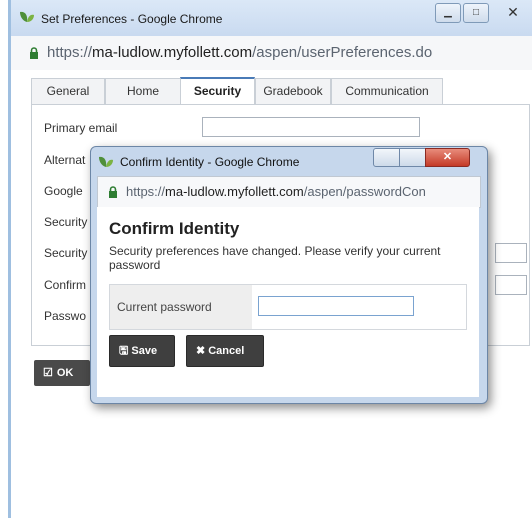 The width and height of the screenshot is (532, 518). Describe the element at coordinates (106, 164) in the screenshot. I see `dialog-logo-icon` at that location.